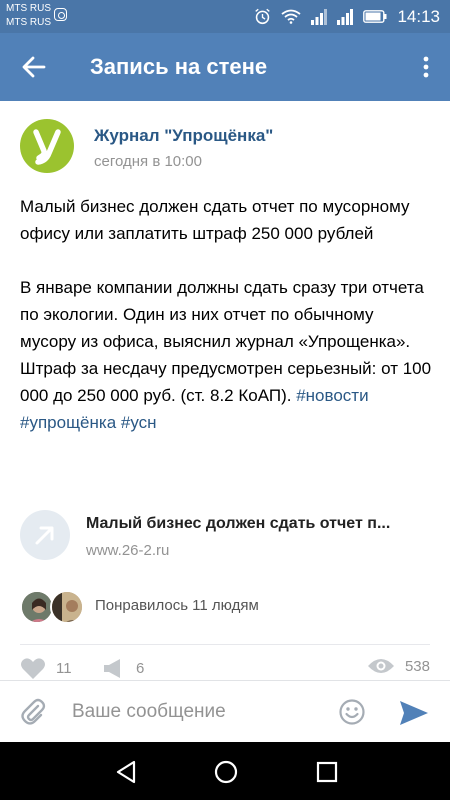 This screenshot has width=450, height=800. Describe the element at coordinates (417, 666) in the screenshot. I see `views-count: 538` at that location.